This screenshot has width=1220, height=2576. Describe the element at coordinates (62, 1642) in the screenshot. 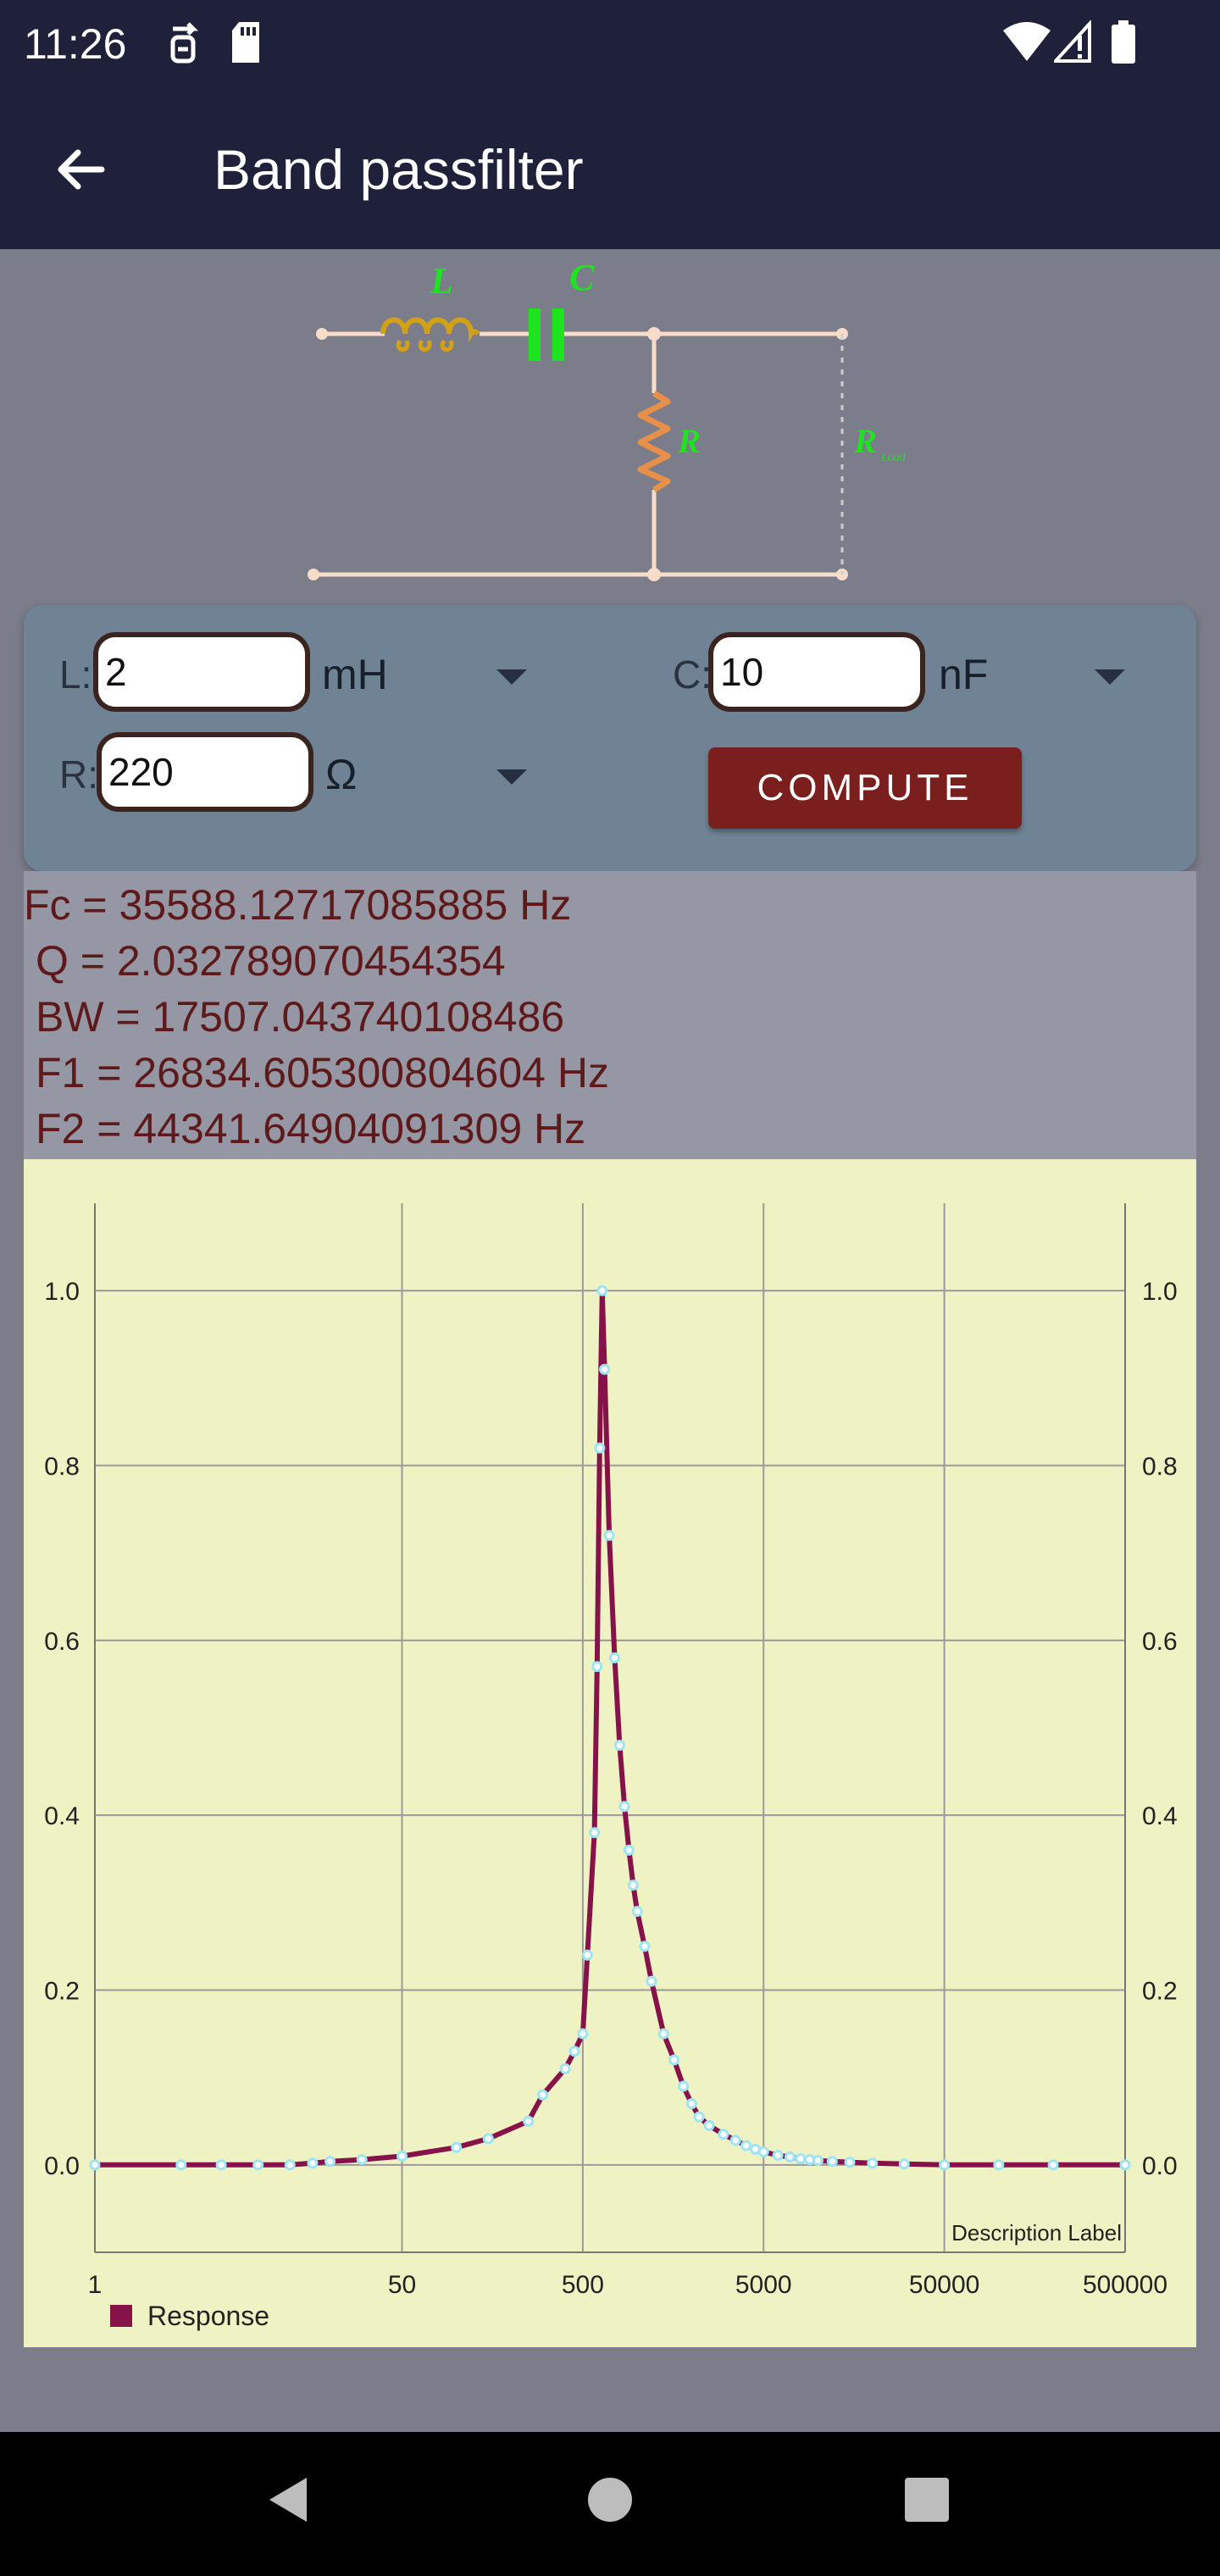

I see `y-tick-label-left: 0.6` at that location.